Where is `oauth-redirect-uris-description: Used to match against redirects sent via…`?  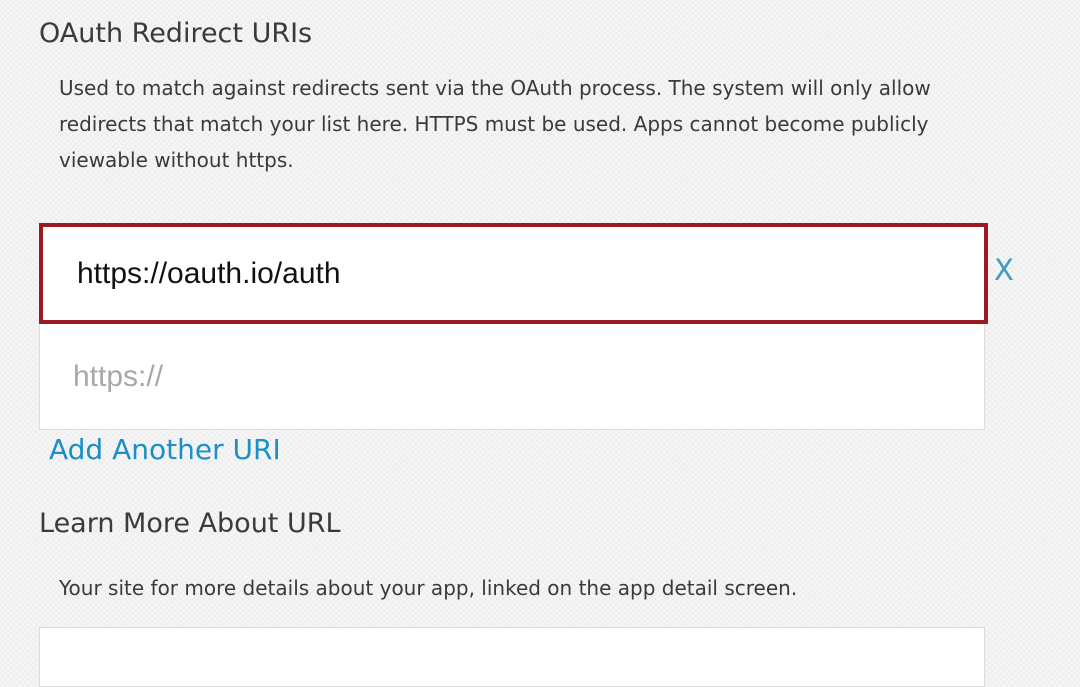
oauth-redirect-uris-description: Used to match against redirects sent via… is located at coordinates (495, 124).